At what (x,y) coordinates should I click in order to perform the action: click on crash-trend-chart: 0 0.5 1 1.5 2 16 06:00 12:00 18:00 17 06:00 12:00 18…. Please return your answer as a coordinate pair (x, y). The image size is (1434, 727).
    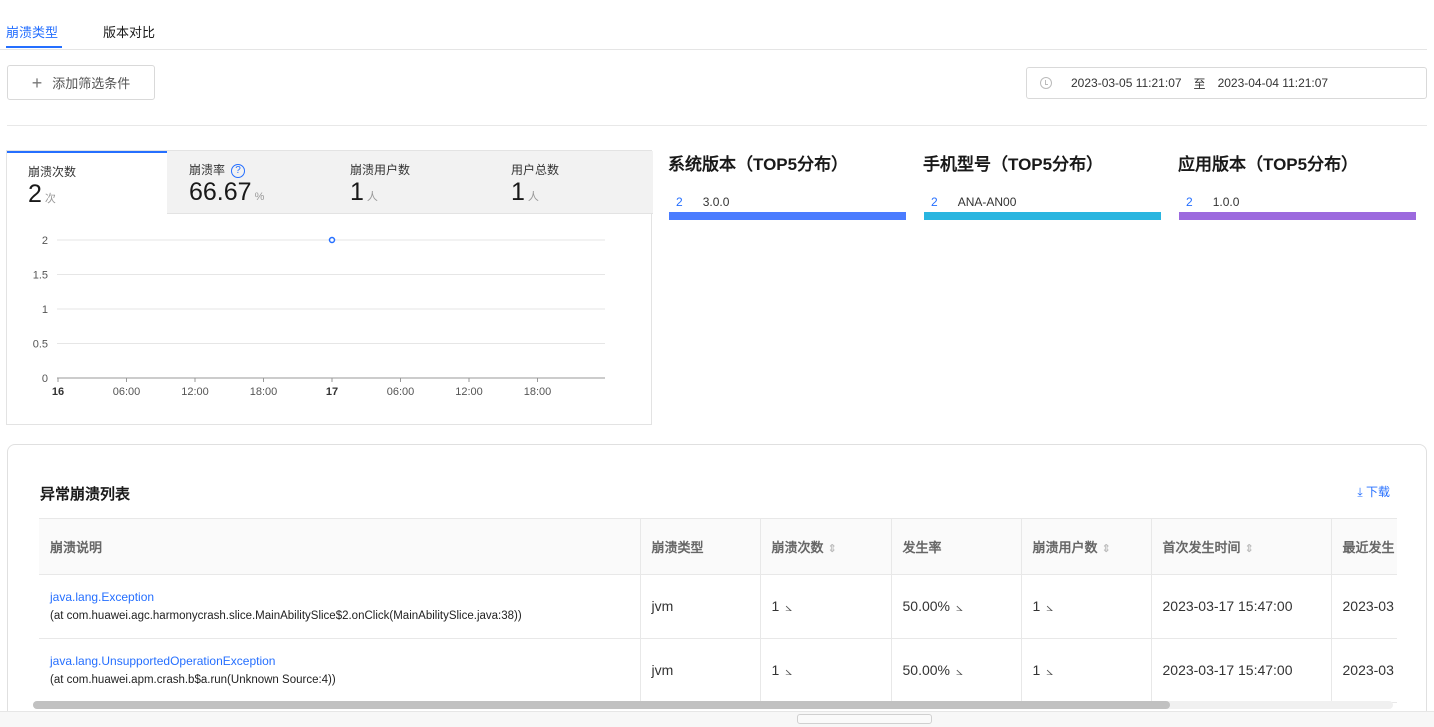
    Looking at the image, I should click on (319, 316).